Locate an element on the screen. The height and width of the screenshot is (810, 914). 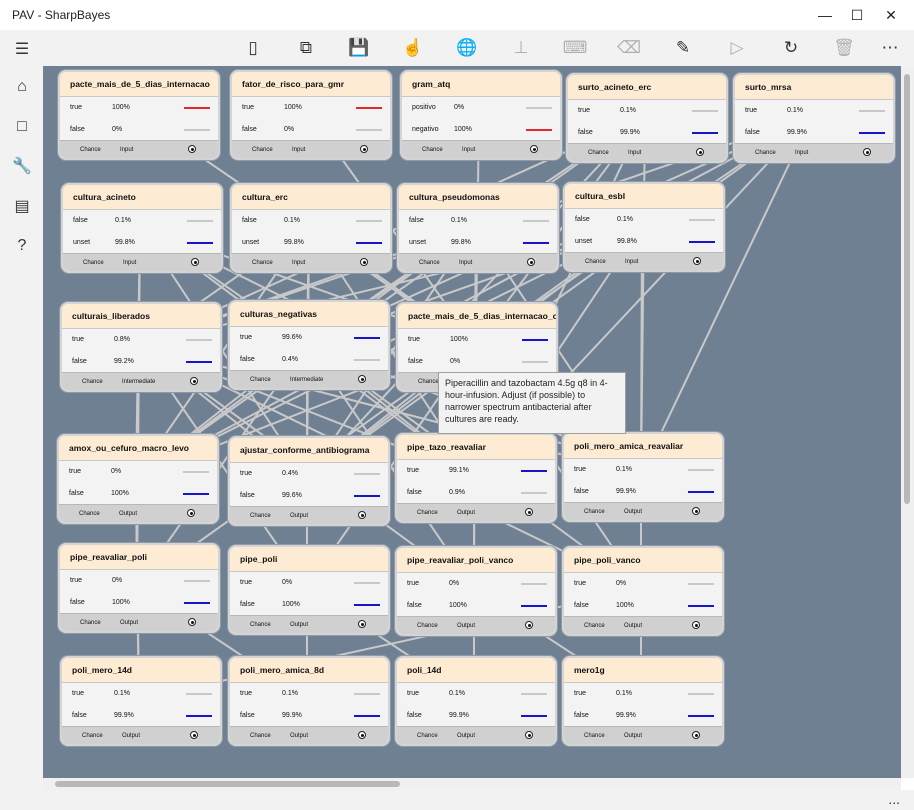
close-icon: ✕ is located at coordinates (891, 15).